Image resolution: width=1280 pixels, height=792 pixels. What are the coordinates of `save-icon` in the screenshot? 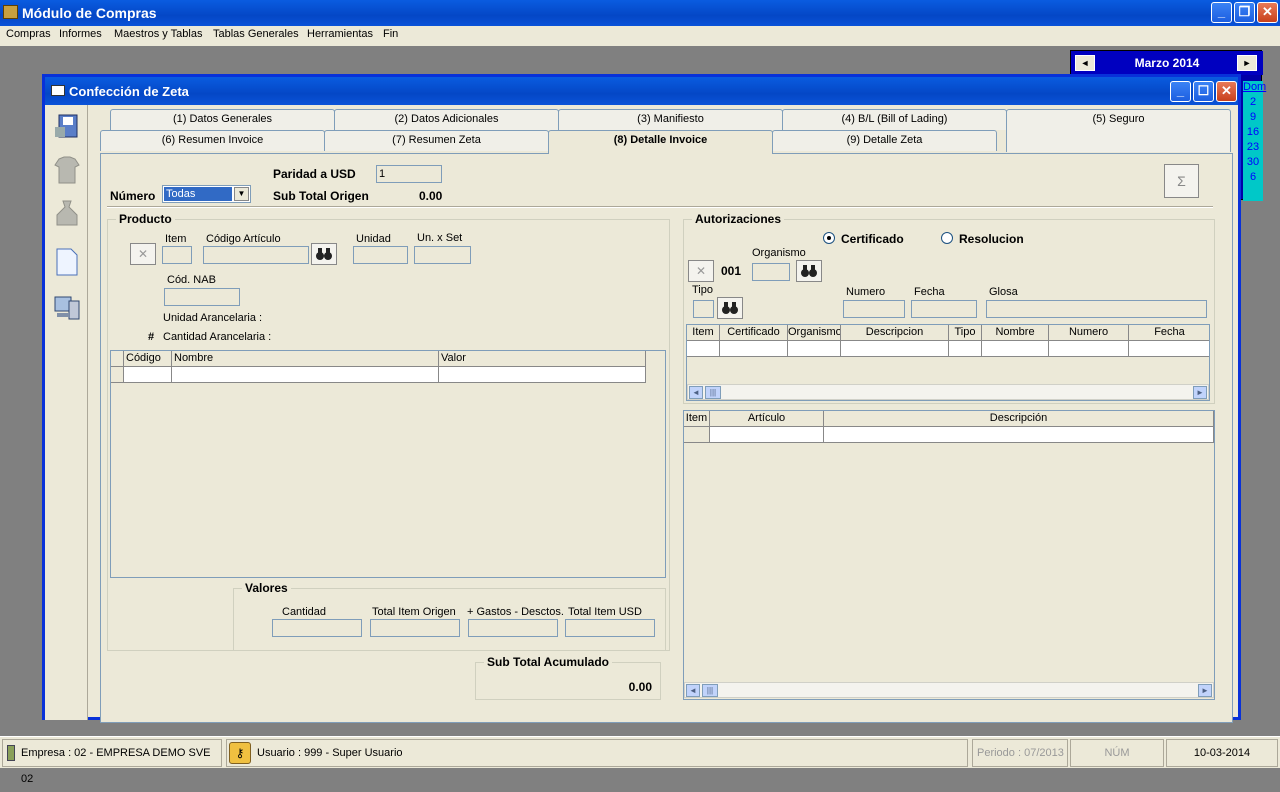 It's located at (67, 126).